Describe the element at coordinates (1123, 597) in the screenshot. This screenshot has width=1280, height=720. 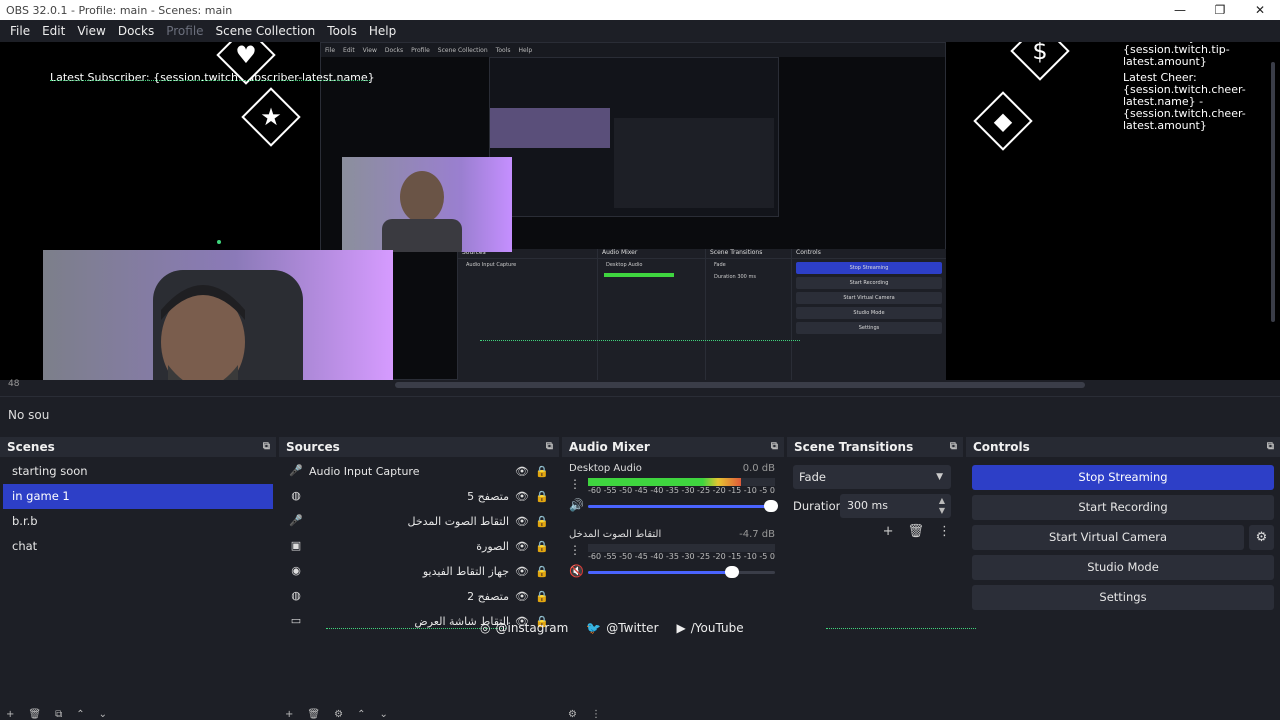
I see `settings-button: Settings` at that location.